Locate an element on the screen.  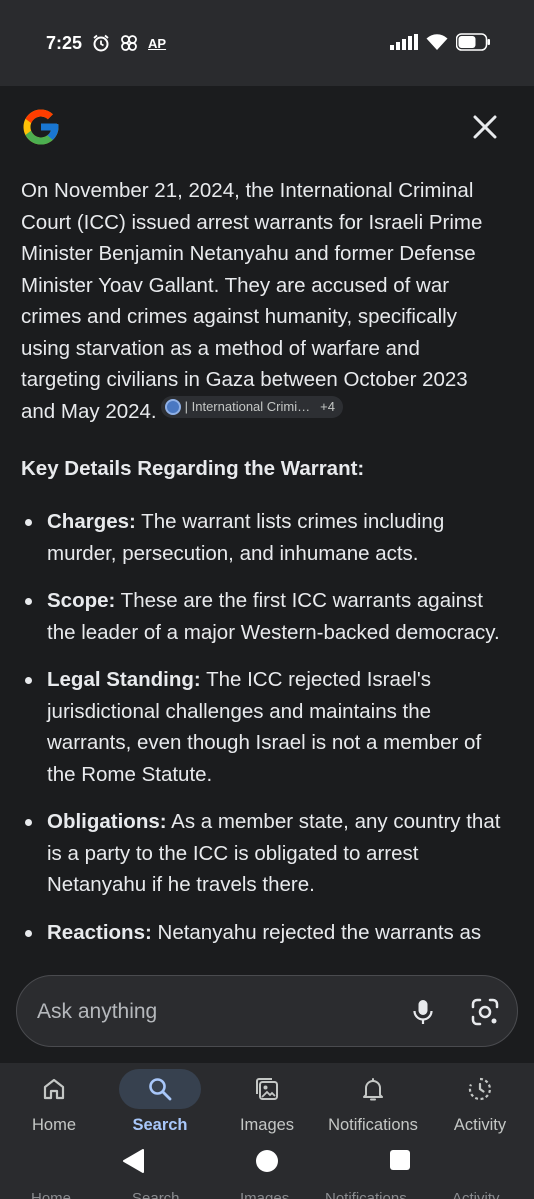
list-item-text: Netanyahu rejected the warrants as is located at coordinates (316, 932).